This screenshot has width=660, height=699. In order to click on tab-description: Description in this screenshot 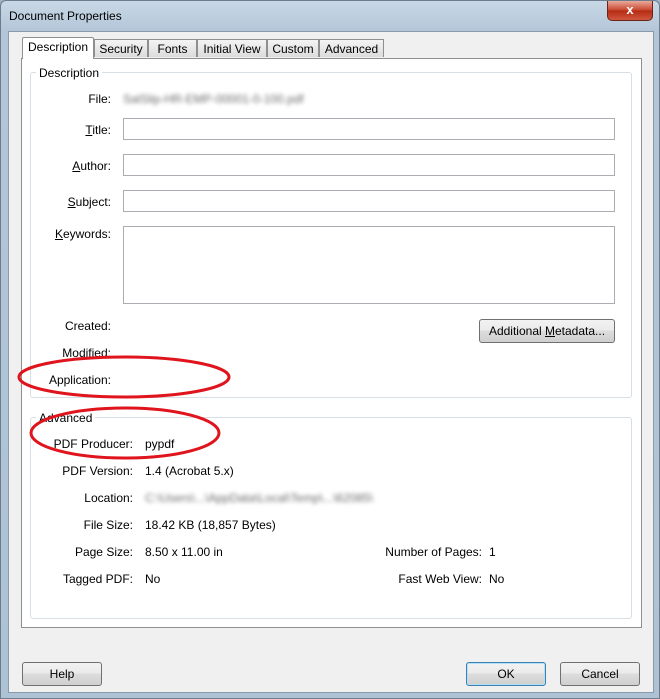, I will do `click(58, 48)`.